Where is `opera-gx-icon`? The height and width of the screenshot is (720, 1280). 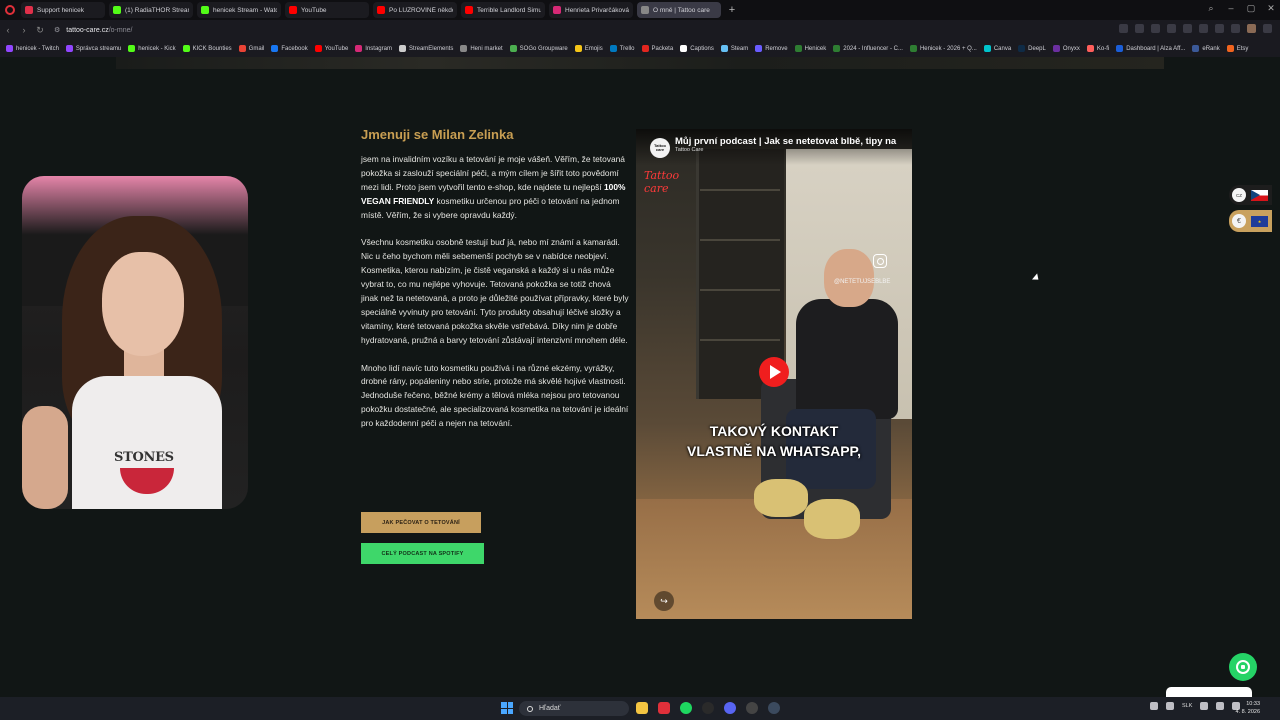 opera-gx-icon is located at coordinates (664, 708).